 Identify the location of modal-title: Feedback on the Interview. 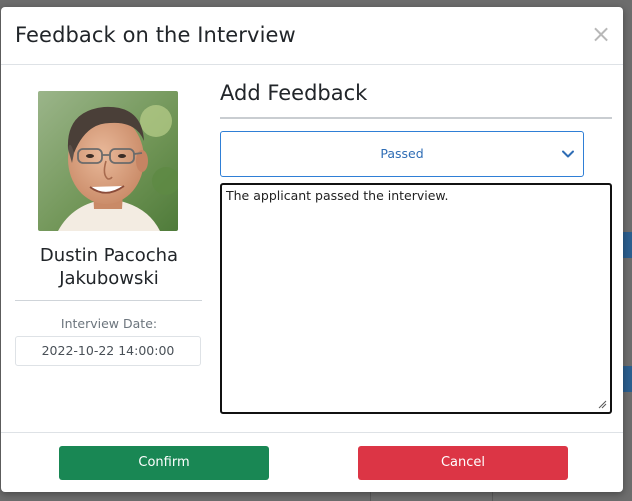
(155, 35).